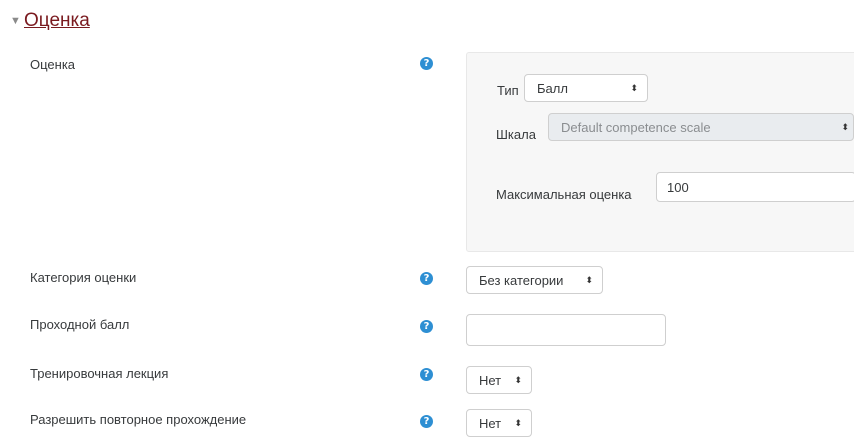  What do you see at coordinates (99, 373) in the screenshot?
I see `practice-lesson-label: Тренировочная лекция` at bounding box center [99, 373].